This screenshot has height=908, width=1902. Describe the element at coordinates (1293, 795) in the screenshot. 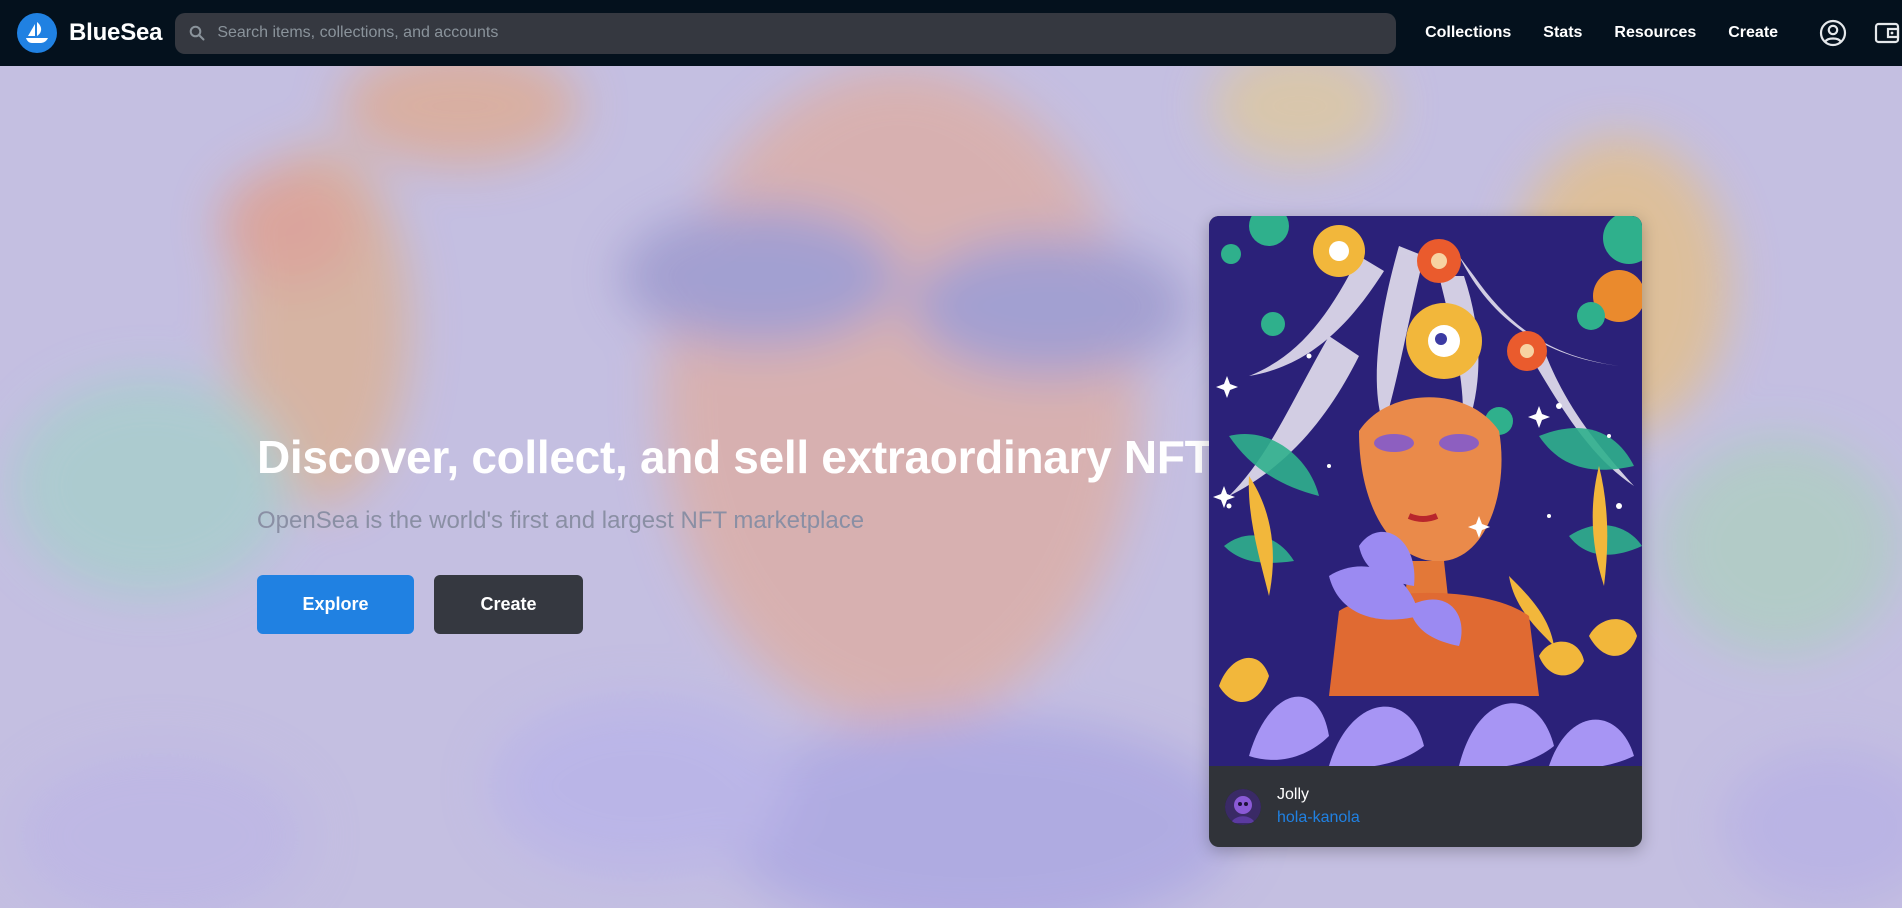

I see `nft-title: Jolly` at that location.